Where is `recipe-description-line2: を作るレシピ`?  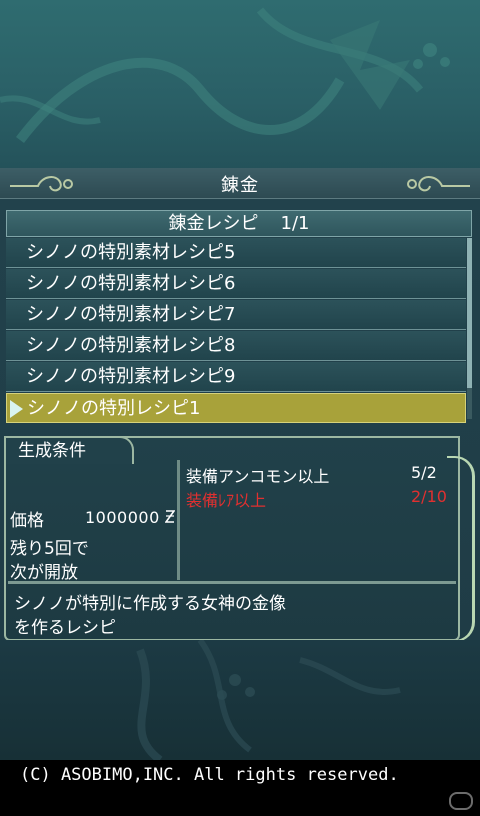 recipe-description-line2: を作るレシピ is located at coordinates (65, 628).